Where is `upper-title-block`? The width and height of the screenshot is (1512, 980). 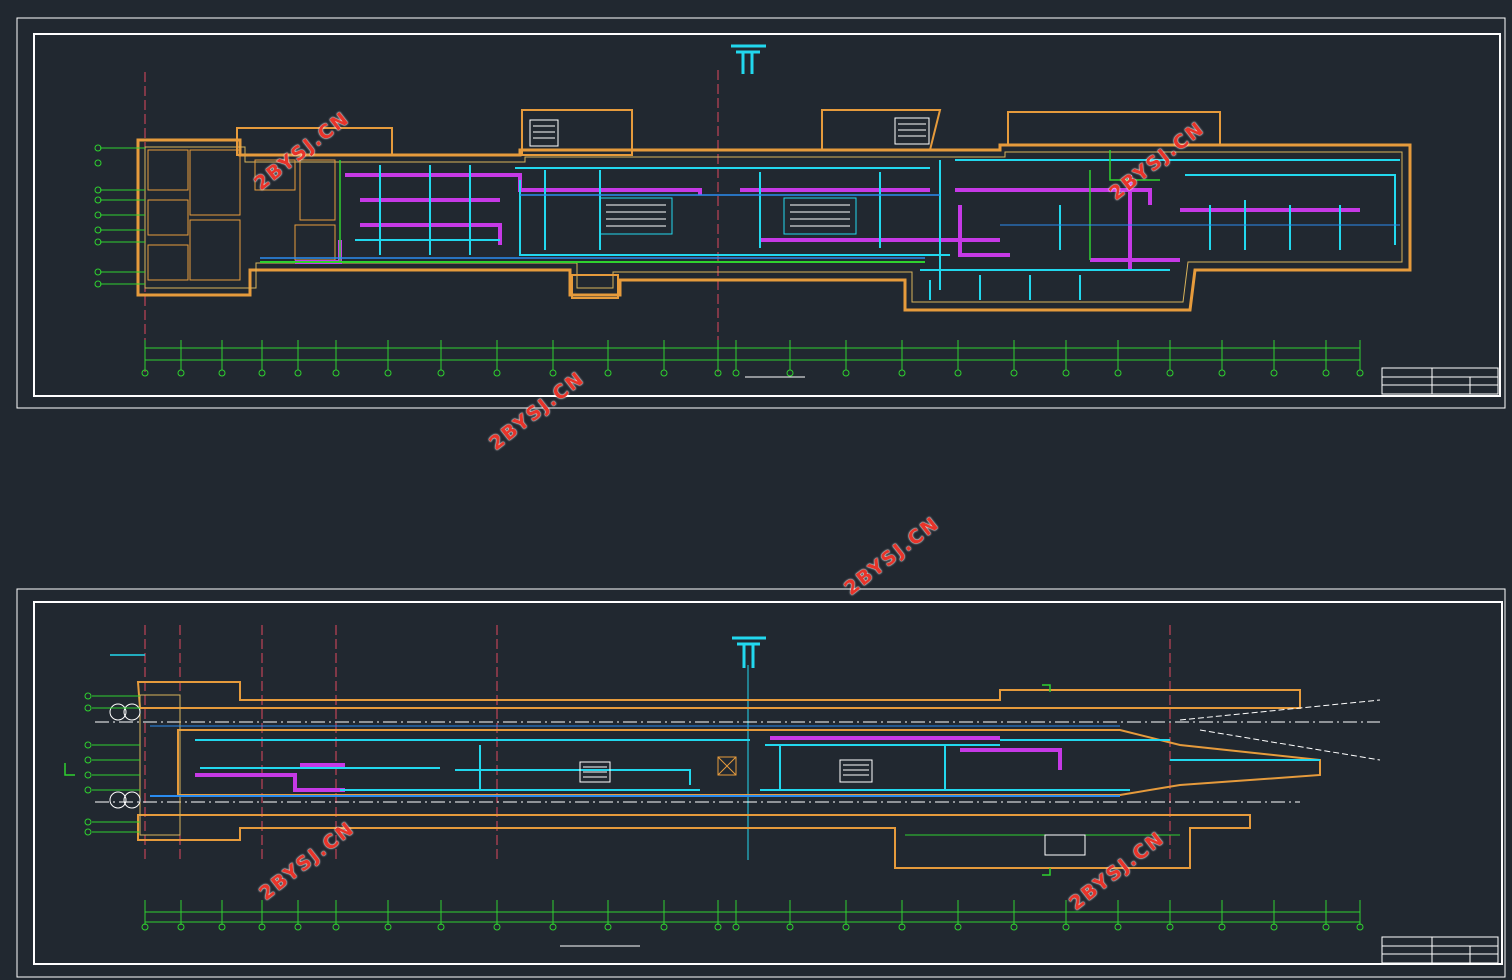
upper-title-block is located at coordinates (1440, 381).